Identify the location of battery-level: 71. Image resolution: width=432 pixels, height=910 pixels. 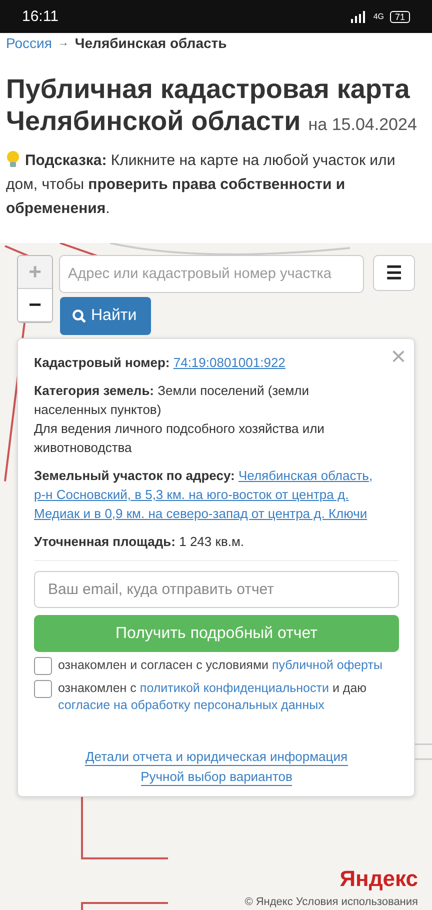
(400, 16).